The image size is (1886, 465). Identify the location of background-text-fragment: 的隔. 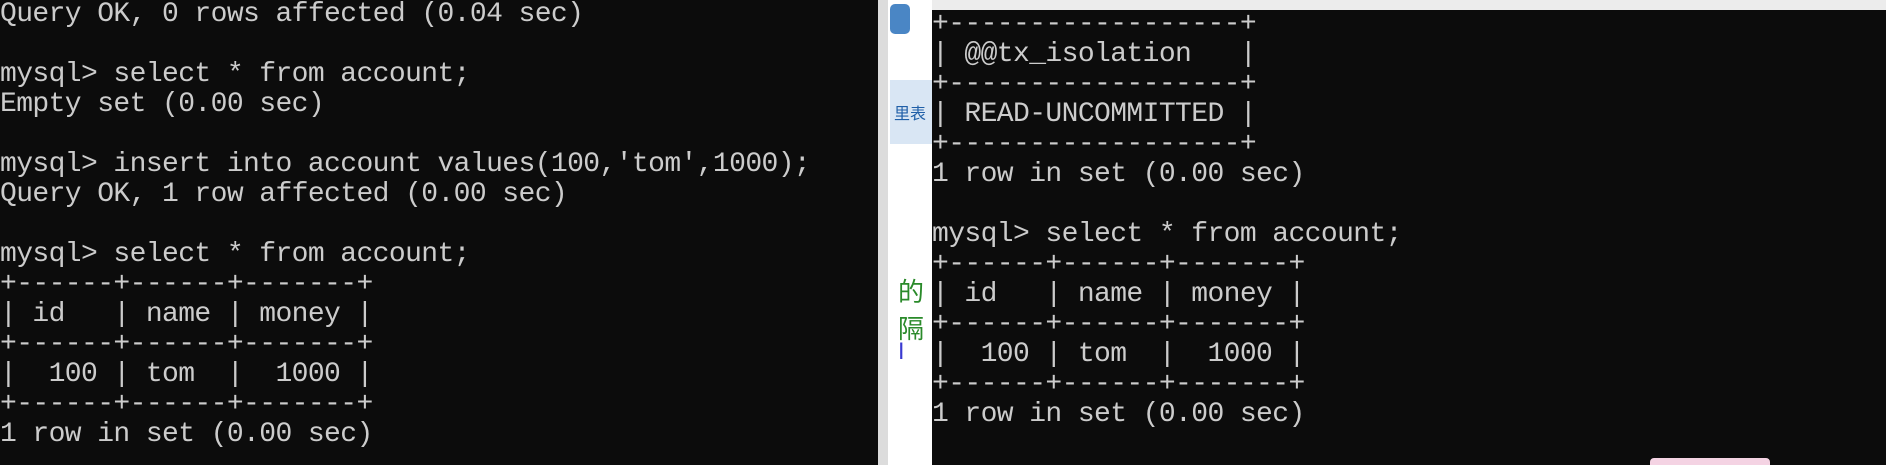
(911, 311).